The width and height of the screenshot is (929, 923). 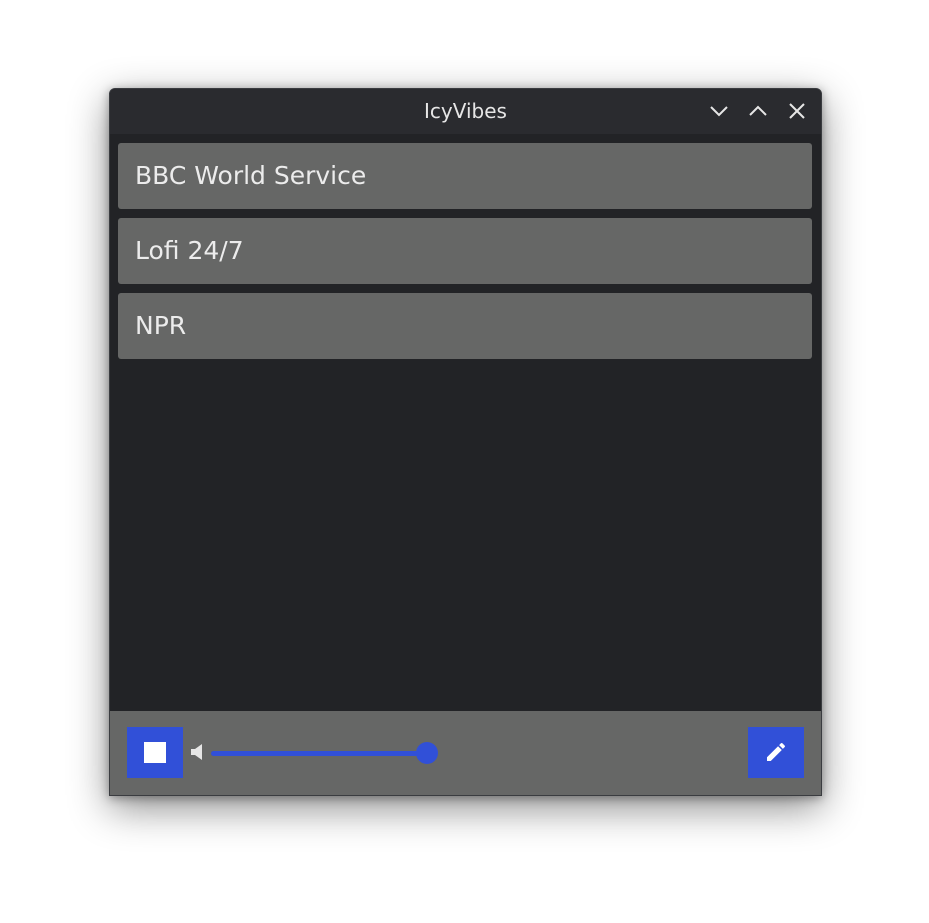 I want to click on chevron-down-icon, so click(x=719, y=111).